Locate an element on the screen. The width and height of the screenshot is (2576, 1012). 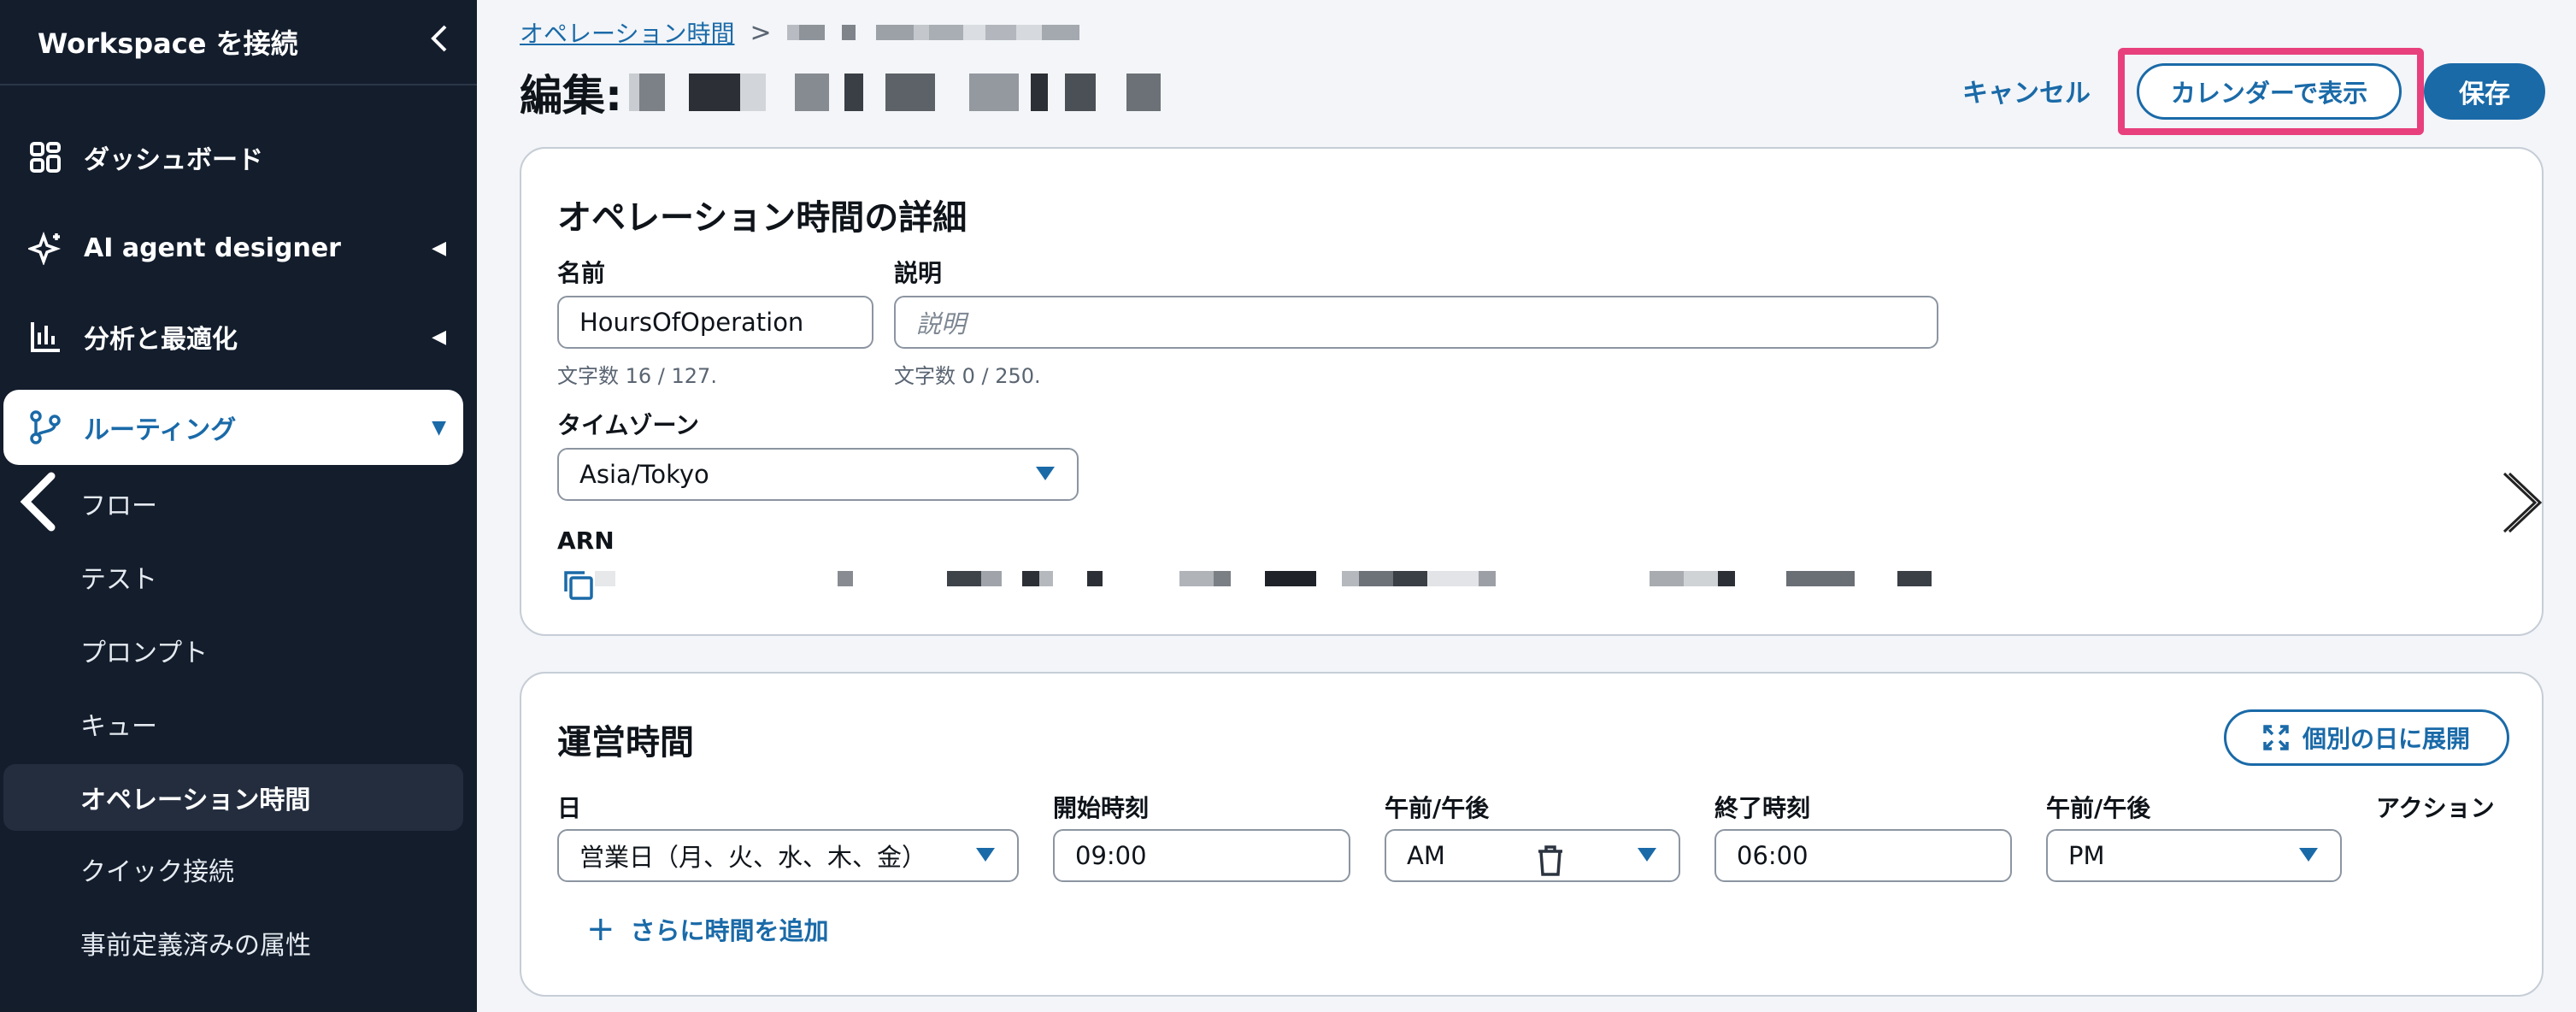
start-ampm-select: AM is located at coordinates (1532, 855).